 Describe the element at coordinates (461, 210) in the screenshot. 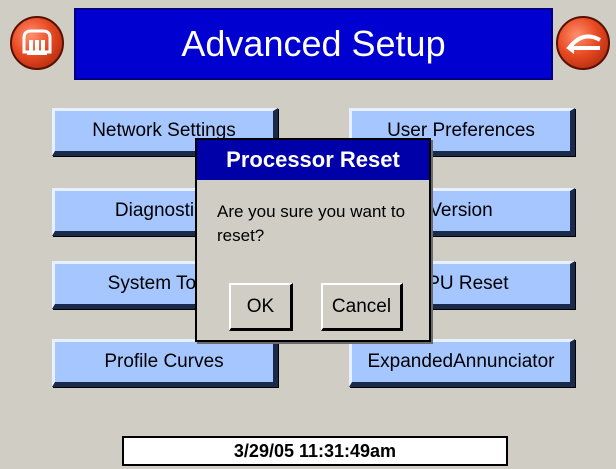

I see `version-label: Version` at that location.